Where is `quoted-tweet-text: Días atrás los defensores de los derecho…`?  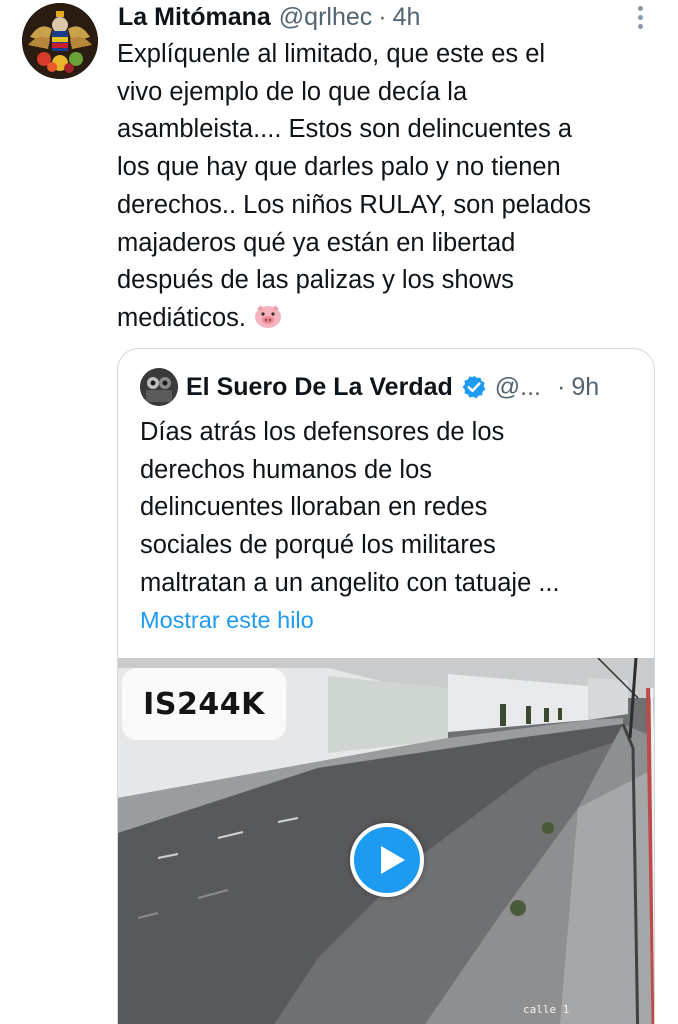 quoted-tweet-text: Días atrás los defensores de los derecho… is located at coordinates (350, 507).